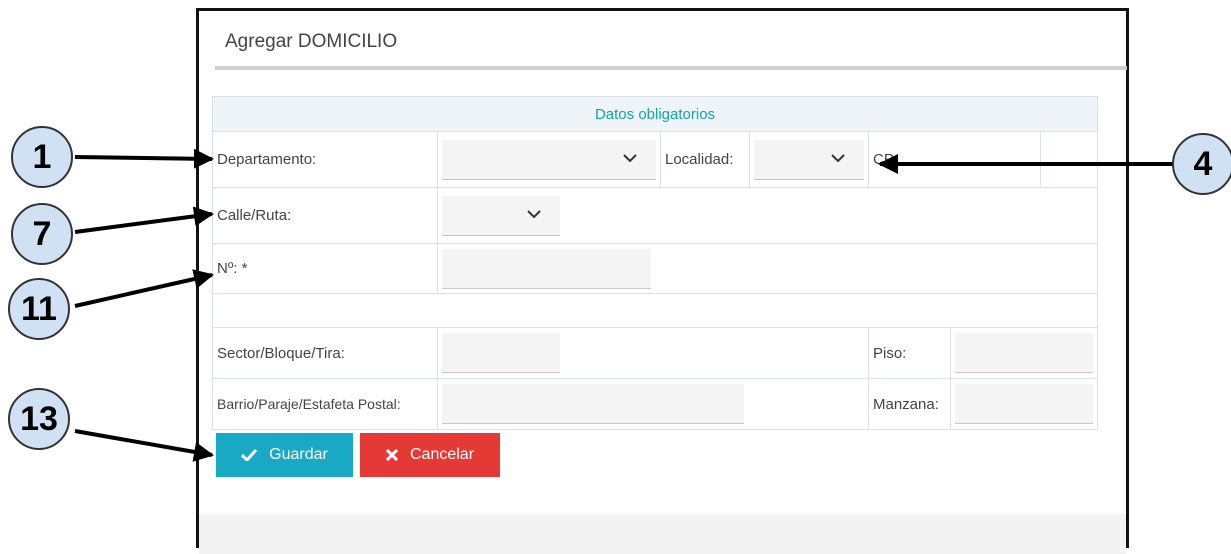 The image size is (1231, 554). I want to click on dialog-title: Agregar DOMICILIO, so click(311, 41).